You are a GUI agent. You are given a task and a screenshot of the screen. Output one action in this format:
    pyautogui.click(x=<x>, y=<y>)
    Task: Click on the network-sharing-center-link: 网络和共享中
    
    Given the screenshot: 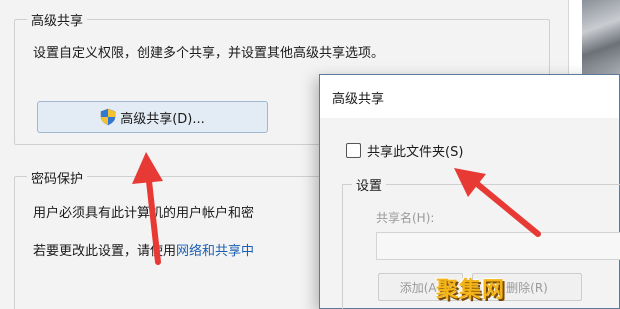 What is the action you would take?
    pyautogui.click(x=215, y=251)
    